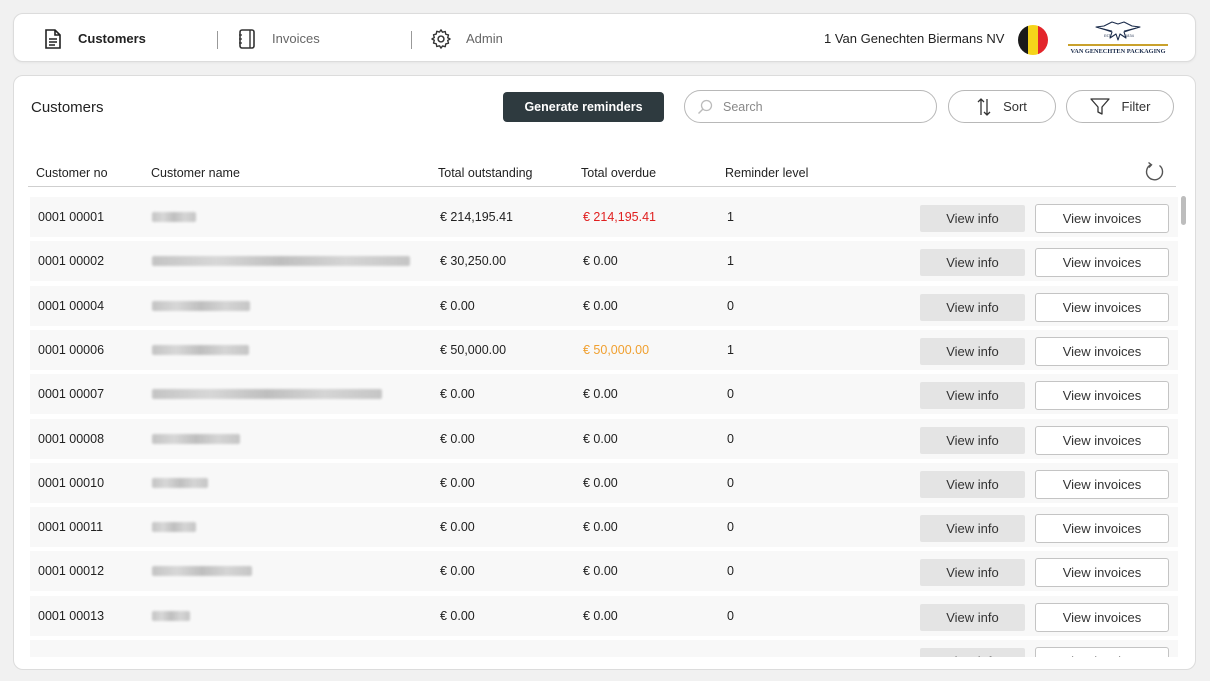  I want to click on customer-no-cell: 0001 00001, so click(71, 217).